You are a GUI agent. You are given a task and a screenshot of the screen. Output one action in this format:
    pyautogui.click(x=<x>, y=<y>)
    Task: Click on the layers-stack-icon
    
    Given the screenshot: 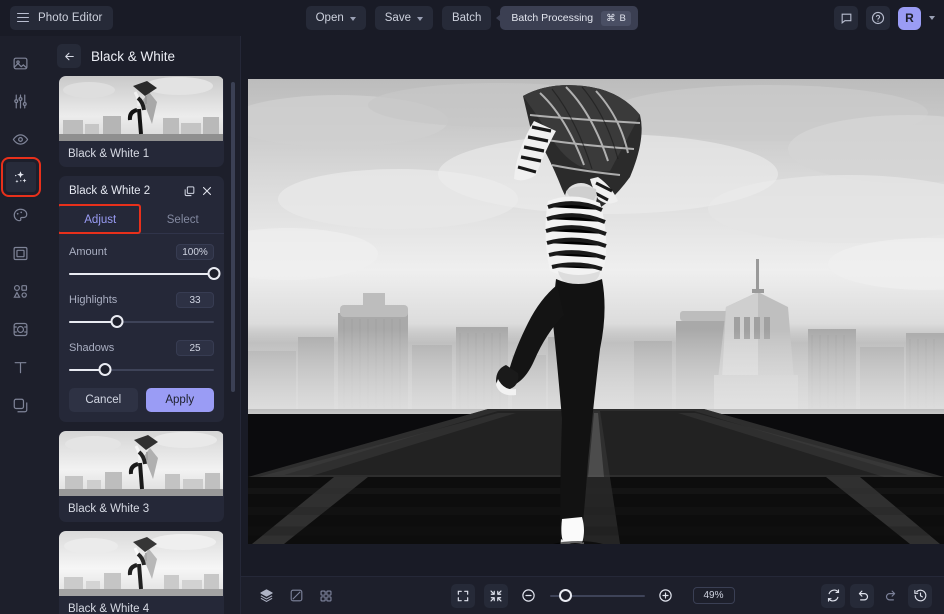 What is the action you would take?
    pyautogui.click(x=266, y=595)
    